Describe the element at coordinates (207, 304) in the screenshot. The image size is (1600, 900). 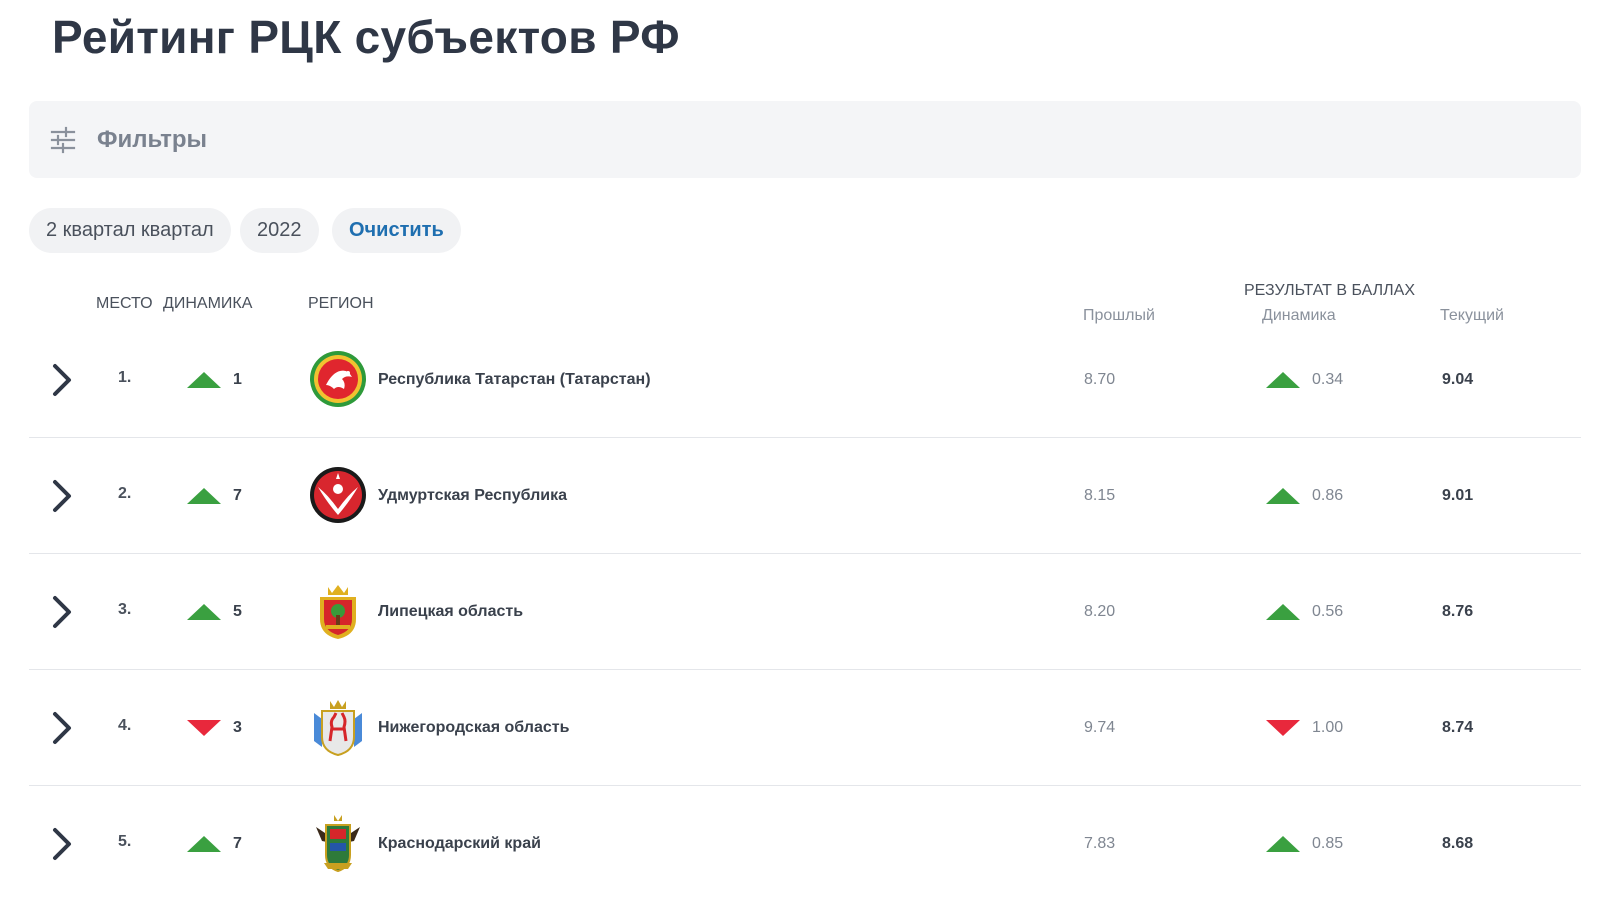
I see `header-dynamics: ДИНАМИКА` at that location.